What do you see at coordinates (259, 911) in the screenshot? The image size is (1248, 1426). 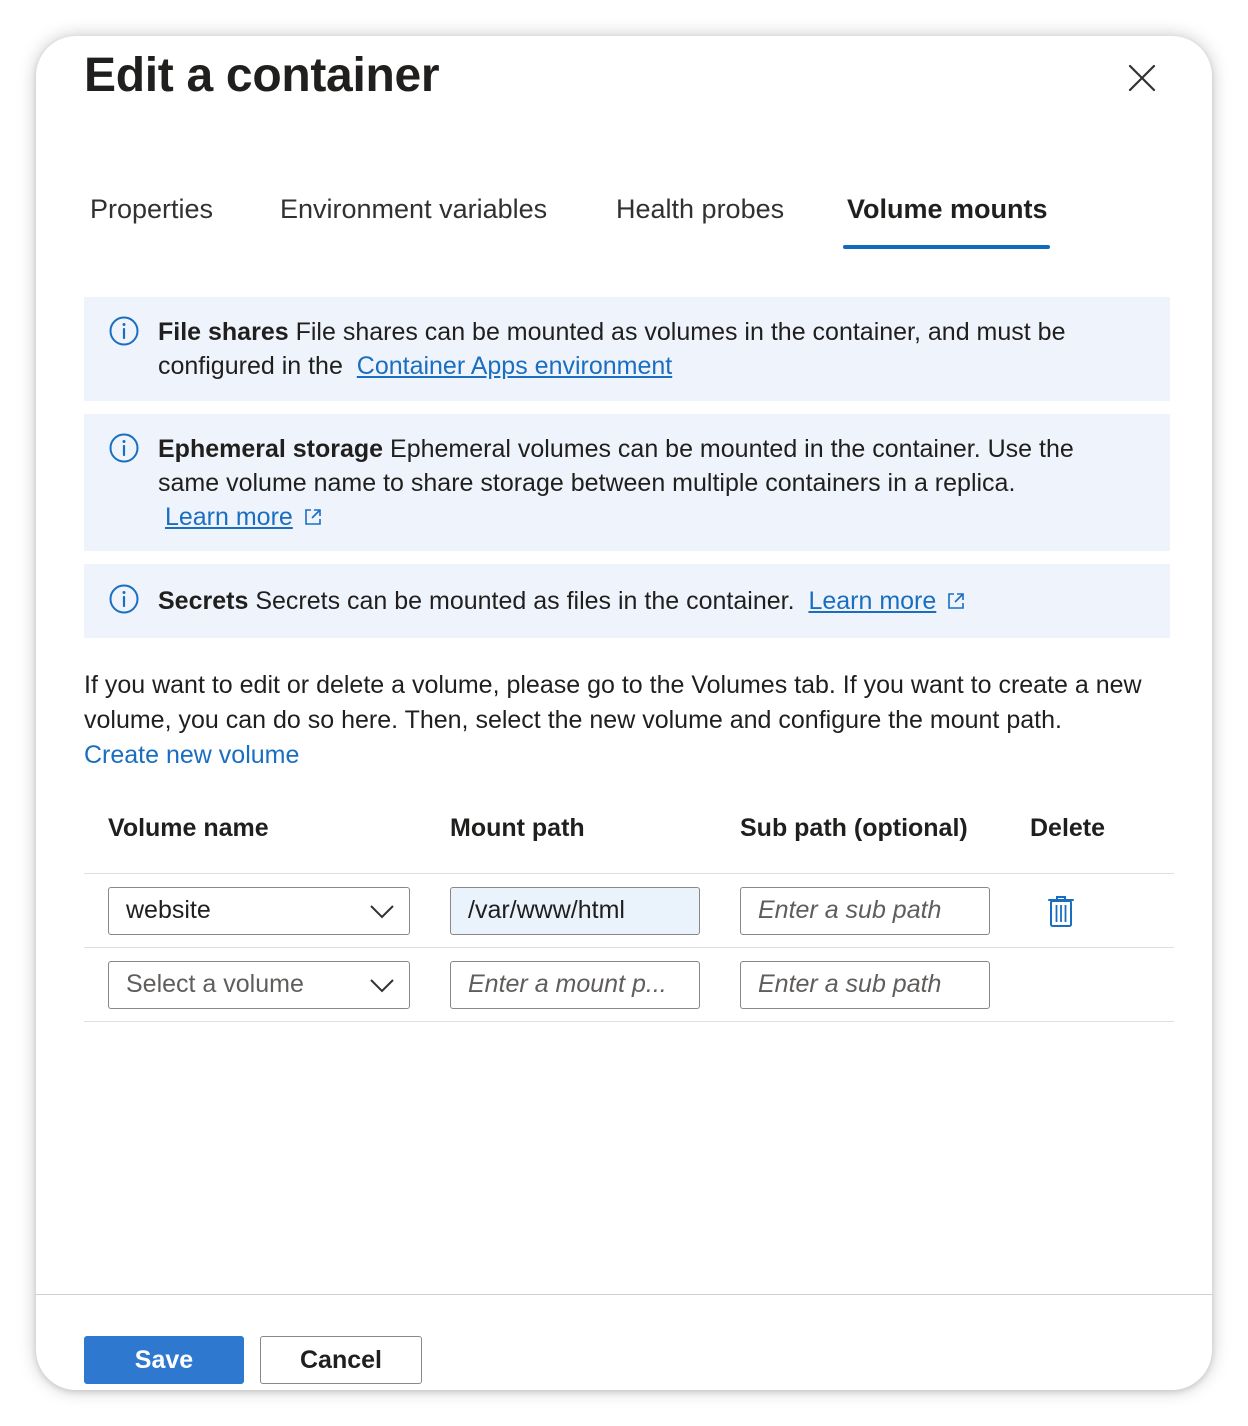 I see `volume-name-select: website` at bounding box center [259, 911].